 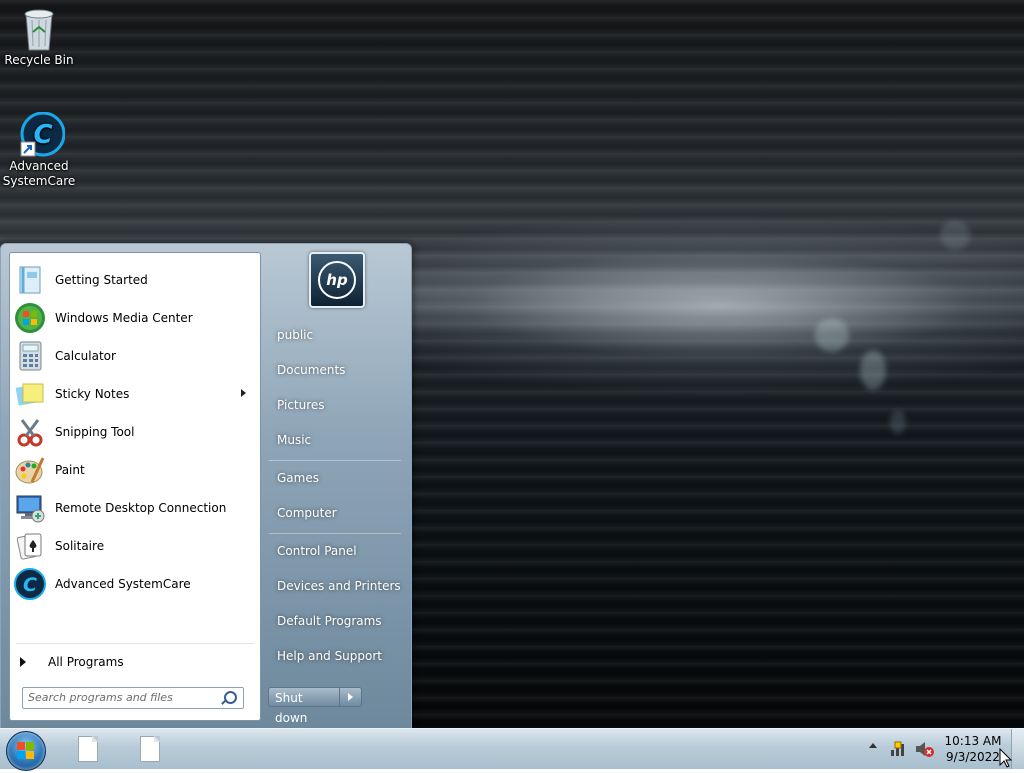 I want to click on program-item-label: Snipping Tool, so click(x=95, y=432).